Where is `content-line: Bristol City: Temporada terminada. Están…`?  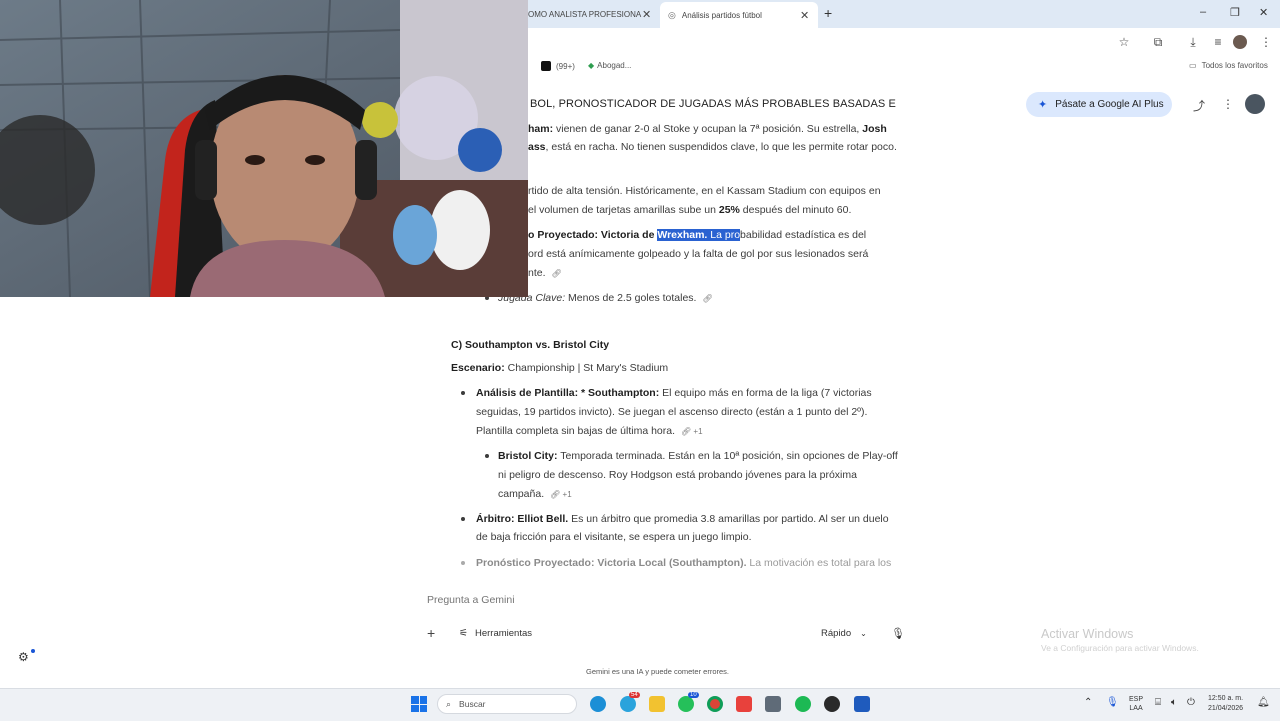 content-line: Bristol City: Temporada terminada. Están… is located at coordinates (698, 456).